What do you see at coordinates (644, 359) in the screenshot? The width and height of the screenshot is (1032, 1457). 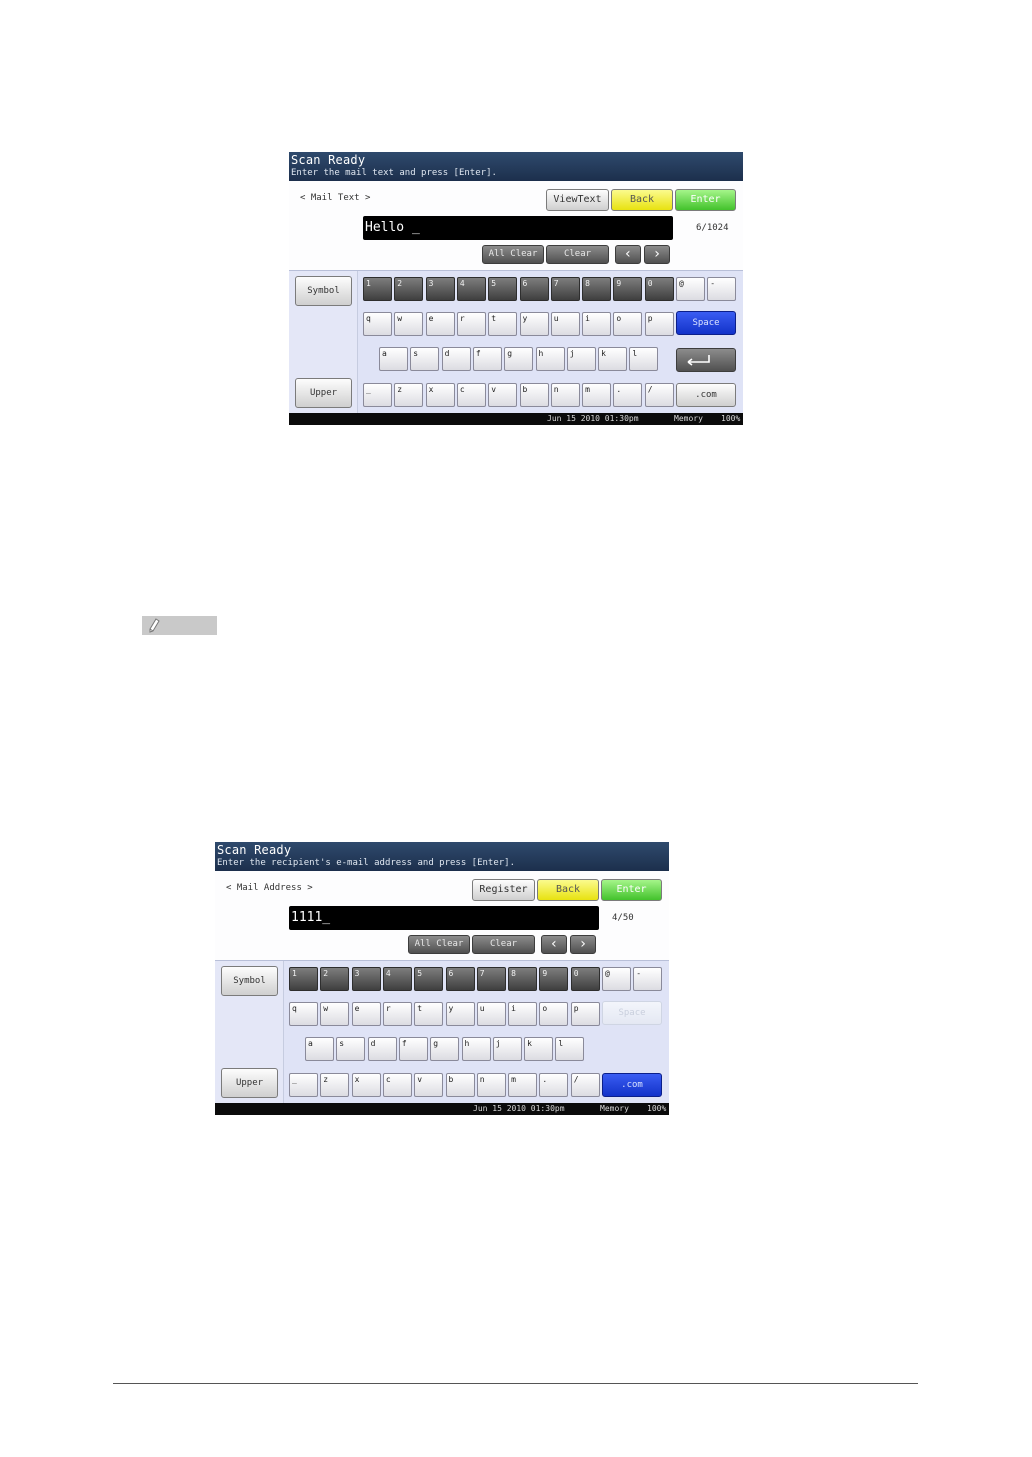 I see `key-row3-8: l` at bounding box center [644, 359].